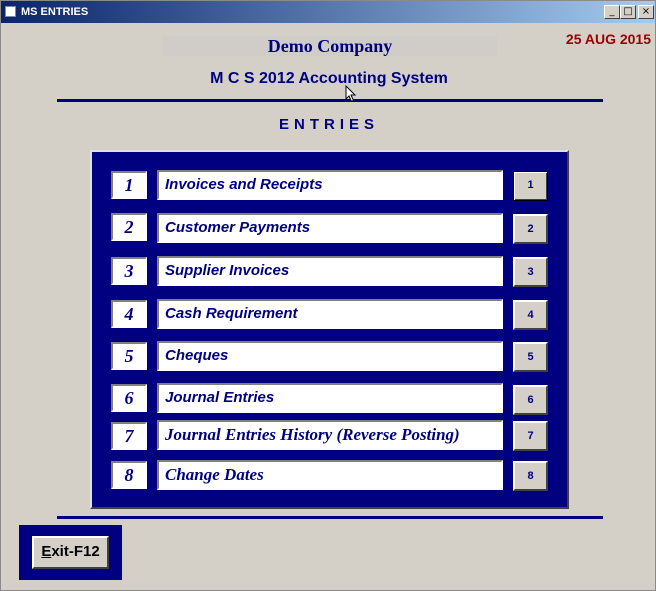 Image resolution: width=656 pixels, height=591 pixels. Describe the element at coordinates (330, 475) in the screenshot. I see `menu-item-change-dates: Change Dates` at that location.